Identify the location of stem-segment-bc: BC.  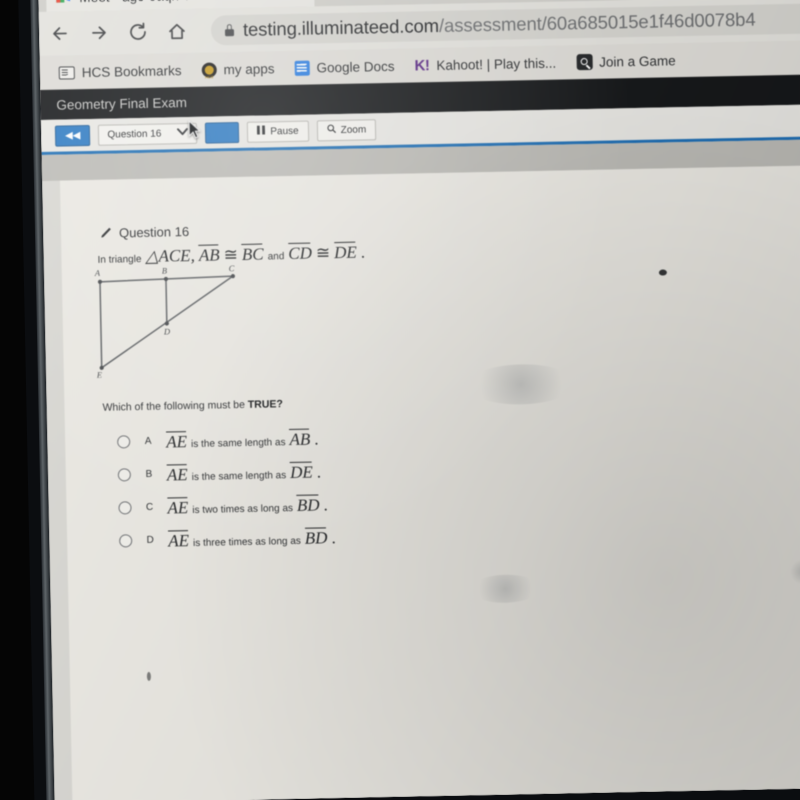
(252, 254).